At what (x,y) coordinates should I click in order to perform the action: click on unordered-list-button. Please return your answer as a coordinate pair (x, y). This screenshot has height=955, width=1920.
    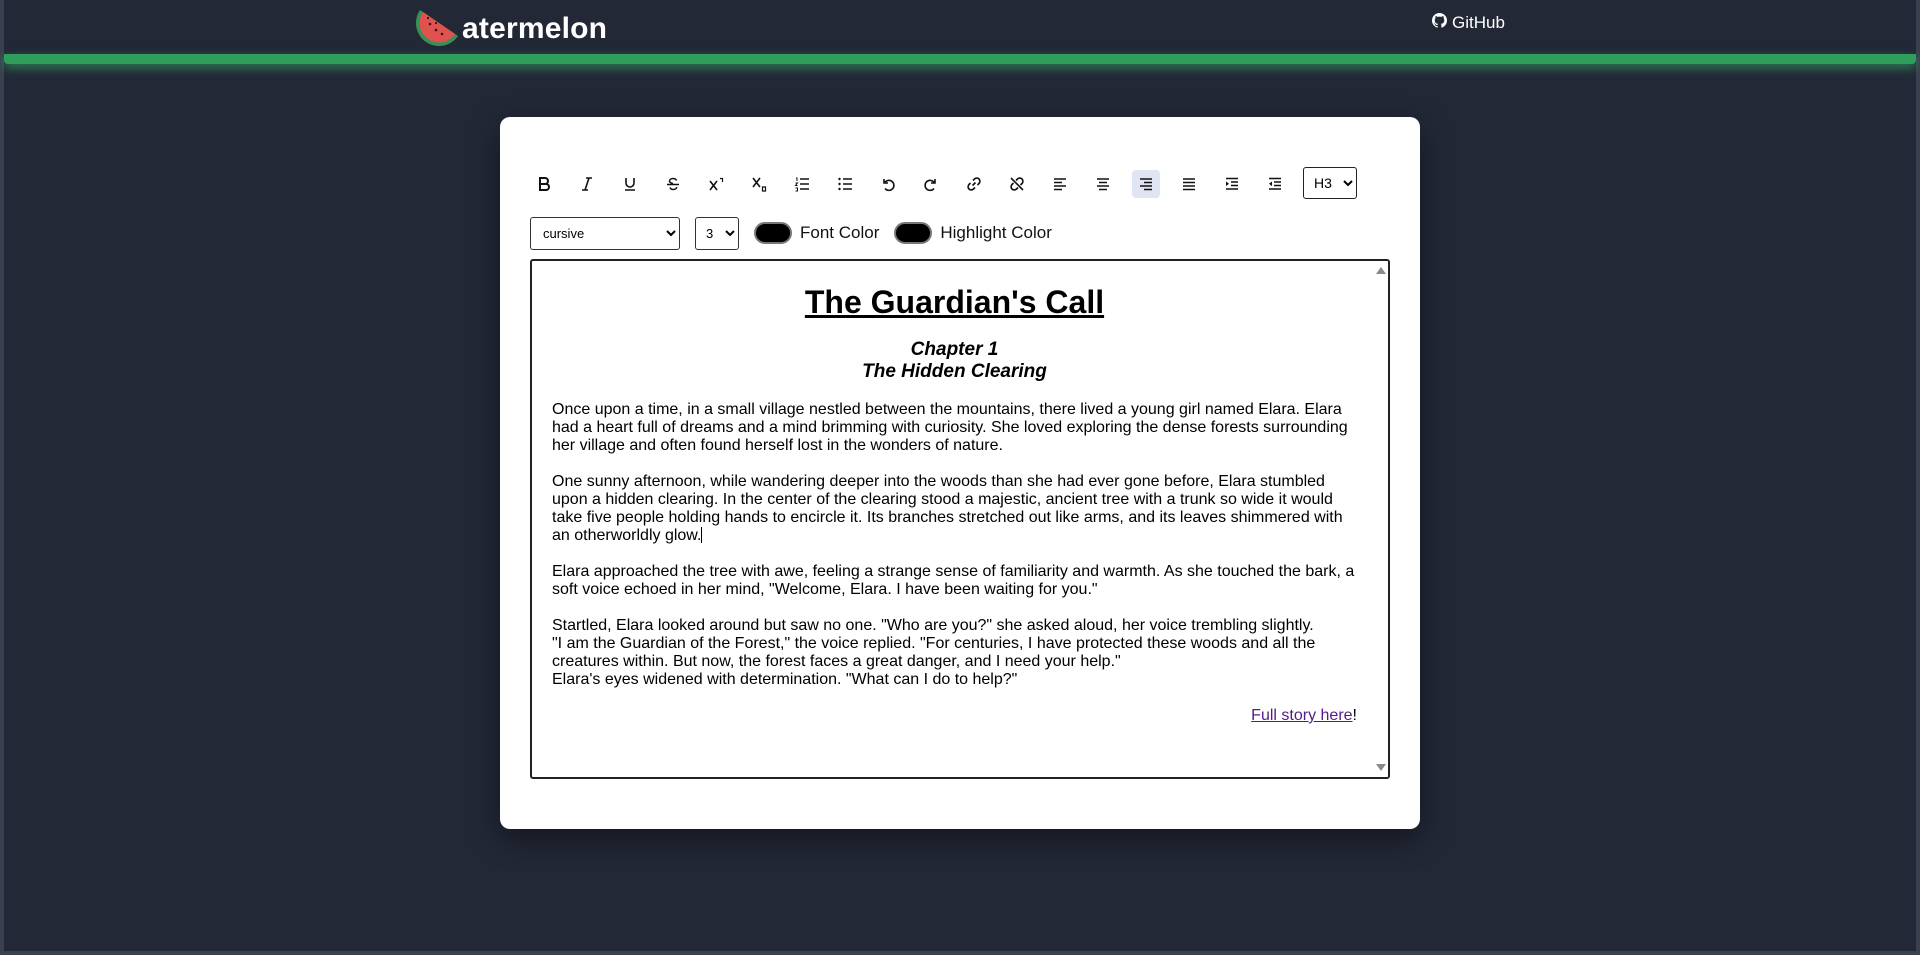
    Looking at the image, I should click on (845, 184).